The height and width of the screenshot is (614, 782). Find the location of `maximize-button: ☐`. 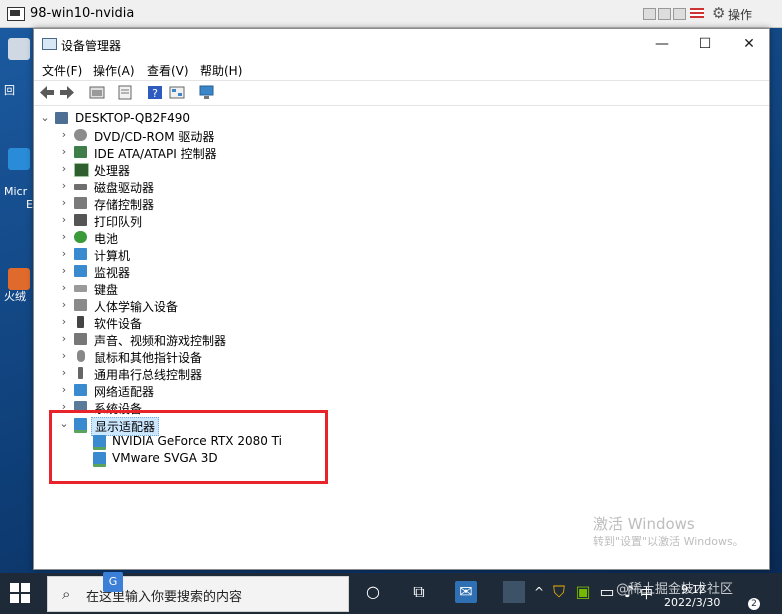

maximize-button: ☐ is located at coordinates (705, 44).